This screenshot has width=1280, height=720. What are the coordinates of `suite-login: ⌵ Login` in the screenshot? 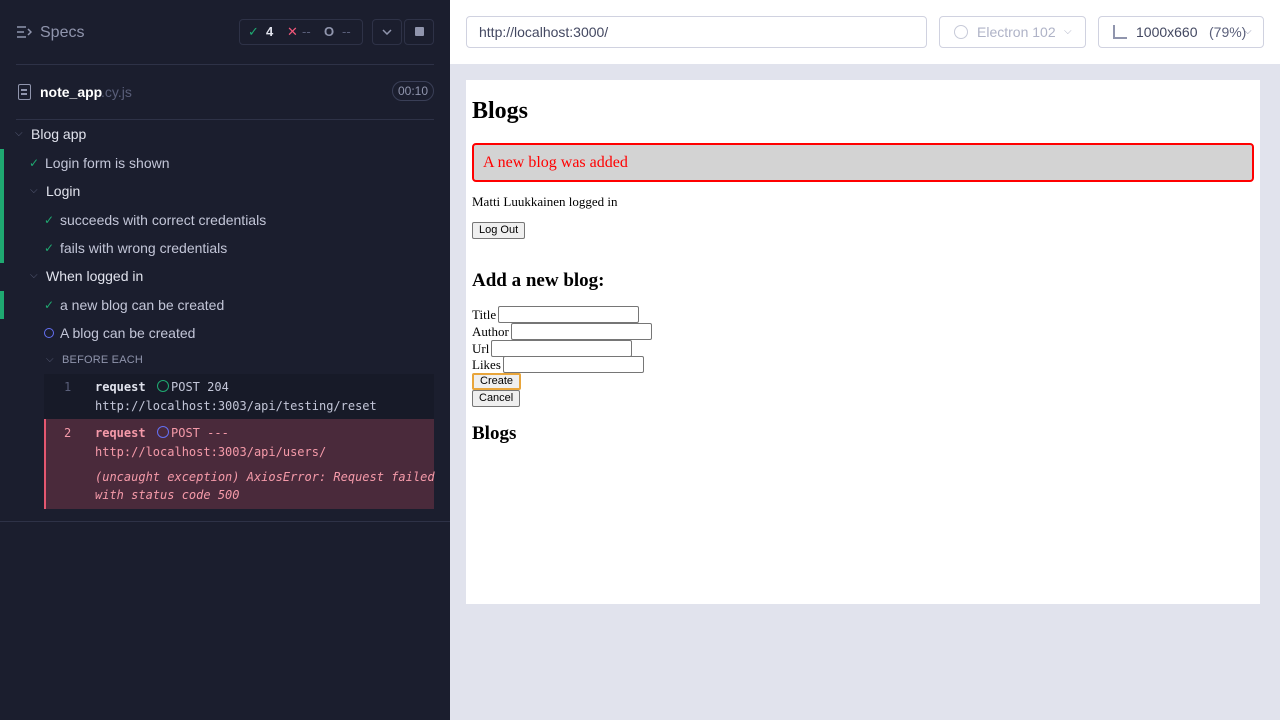 It's located at (225, 220).